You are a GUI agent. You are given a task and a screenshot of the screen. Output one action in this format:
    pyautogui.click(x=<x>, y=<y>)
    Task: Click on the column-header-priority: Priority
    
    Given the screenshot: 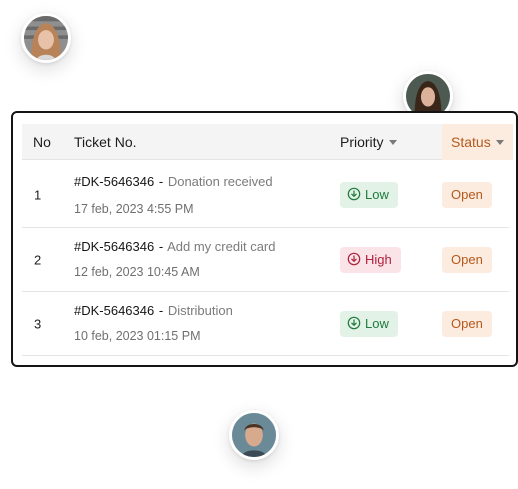 What is the action you would take?
    pyautogui.click(x=368, y=142)
    